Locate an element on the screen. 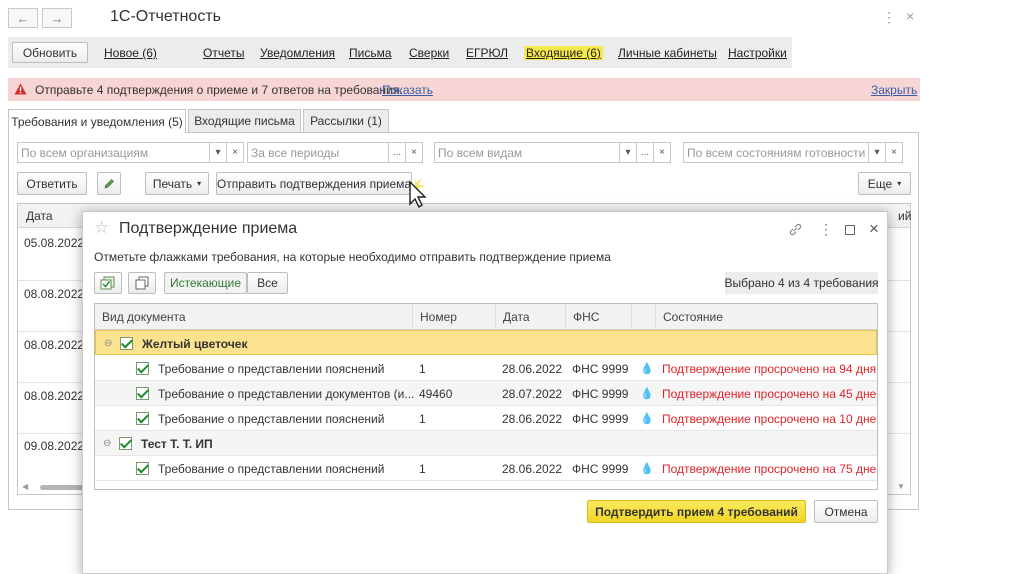  more-button: Еще ▾ is located at coordinates (884, 183).